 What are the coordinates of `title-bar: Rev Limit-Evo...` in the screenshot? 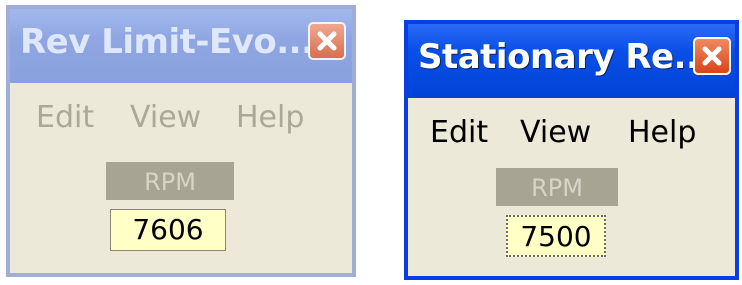 It's located at (181, 46).